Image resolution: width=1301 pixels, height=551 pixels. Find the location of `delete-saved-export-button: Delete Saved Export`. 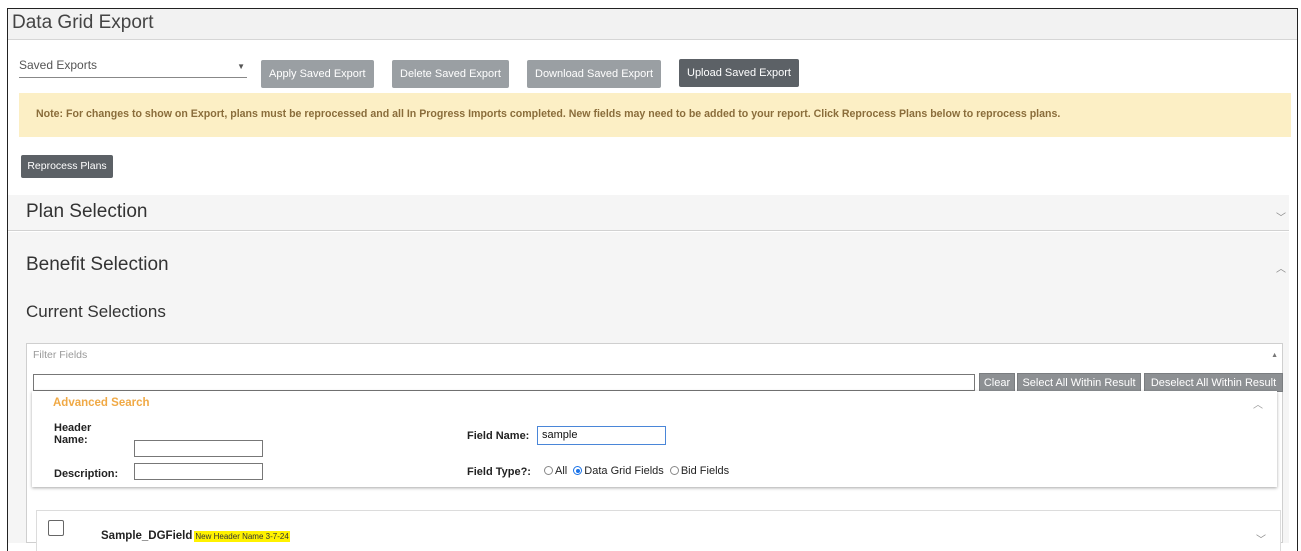

delete-saved-export-button: Delete Saved Export is located at coordinates (450, 74).